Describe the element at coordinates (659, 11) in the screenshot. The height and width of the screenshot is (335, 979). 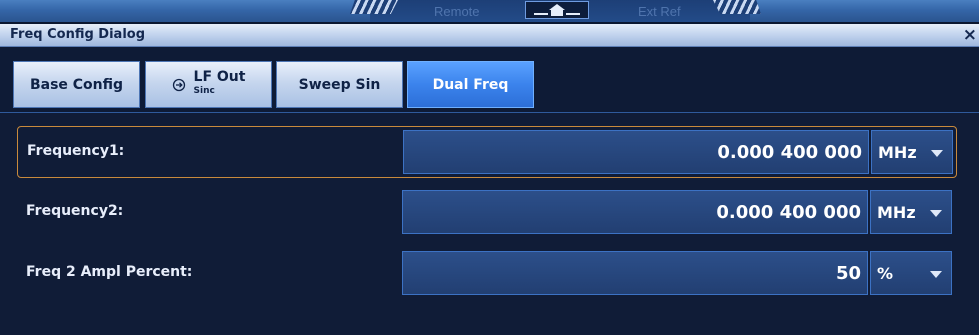
I see `ext-ref-indicator: Ext Ref` at that location.